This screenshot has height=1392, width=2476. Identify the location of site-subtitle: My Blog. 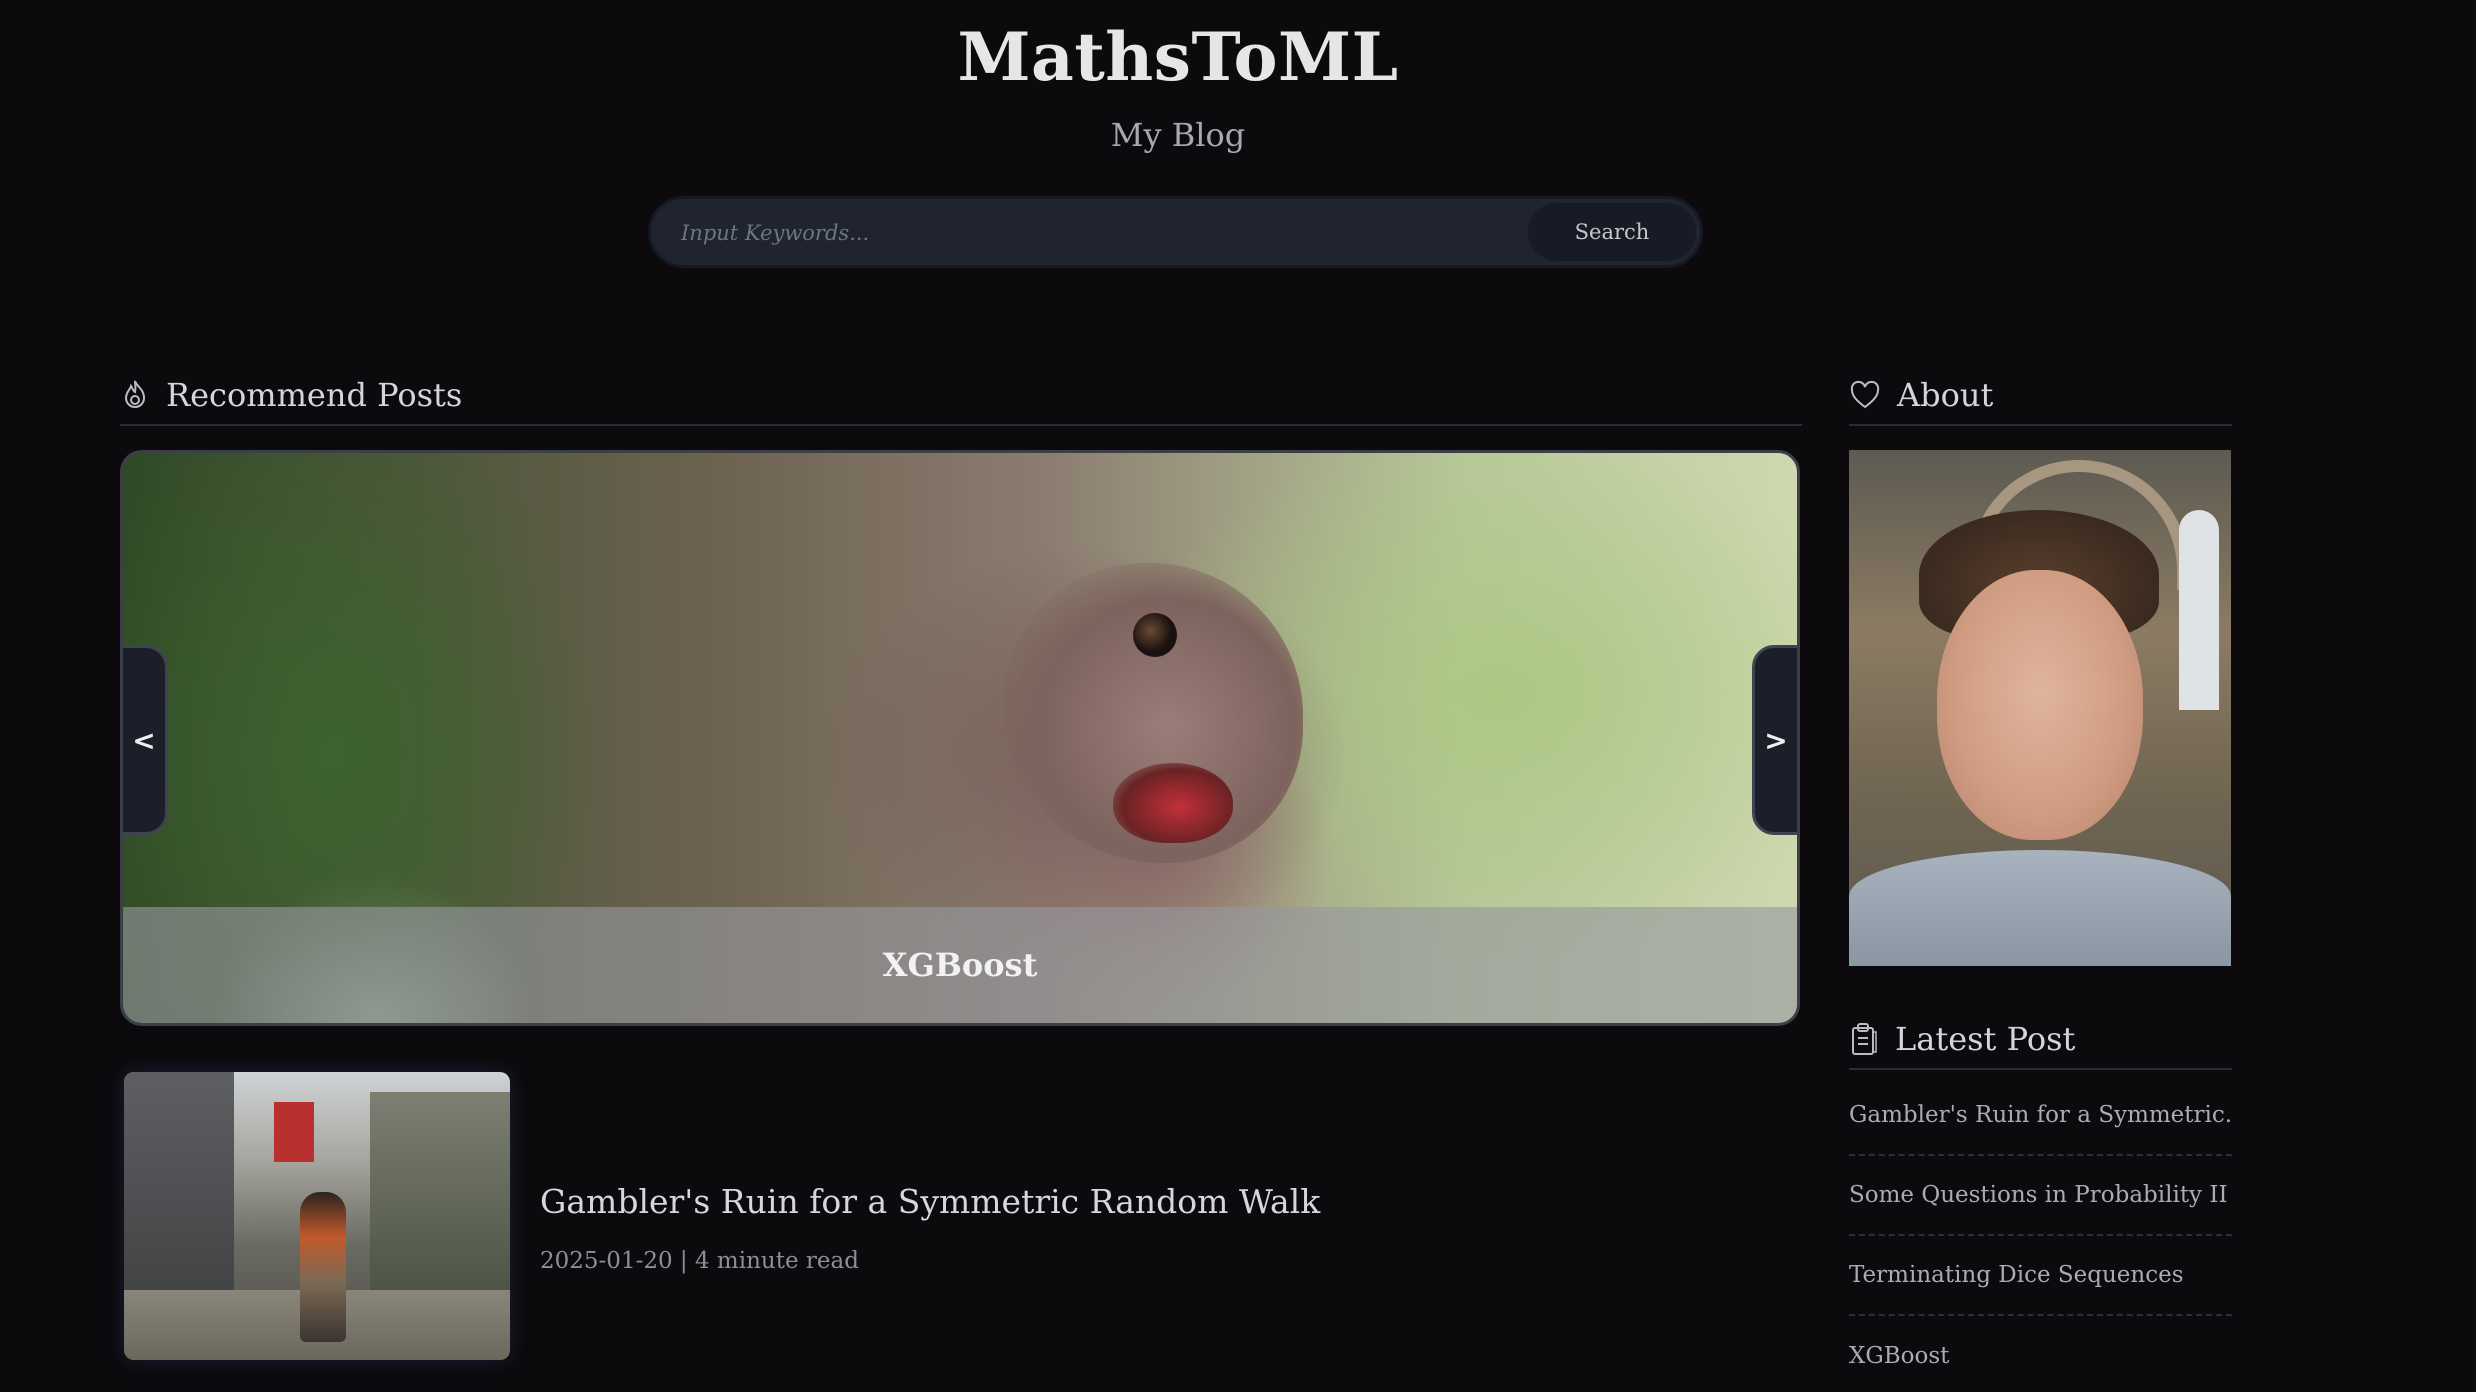
(1178, 135).